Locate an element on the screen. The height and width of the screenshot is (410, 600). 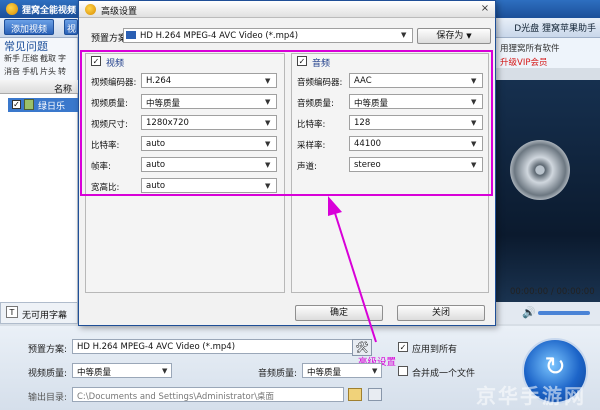
film-reel-icon is located at coordinates (540, 170).